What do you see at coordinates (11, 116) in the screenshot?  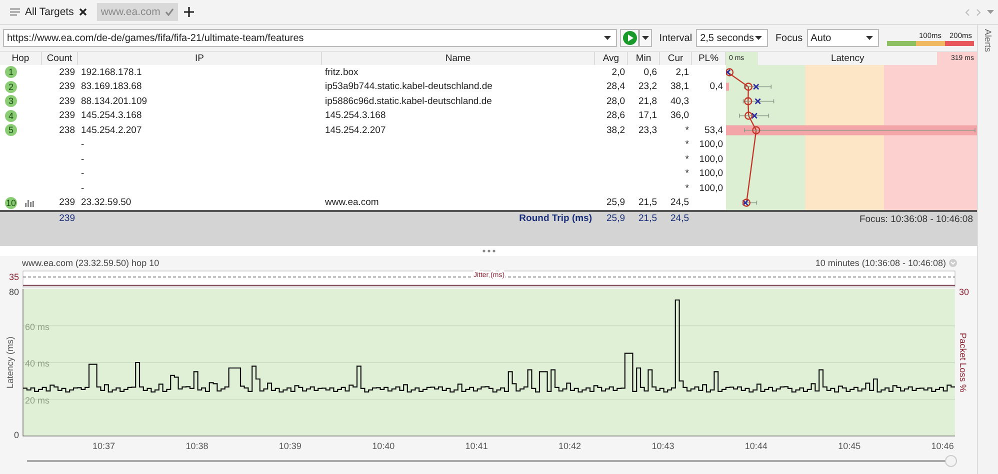 I see `hop-badge: 4` at bounding box center [11, 116].